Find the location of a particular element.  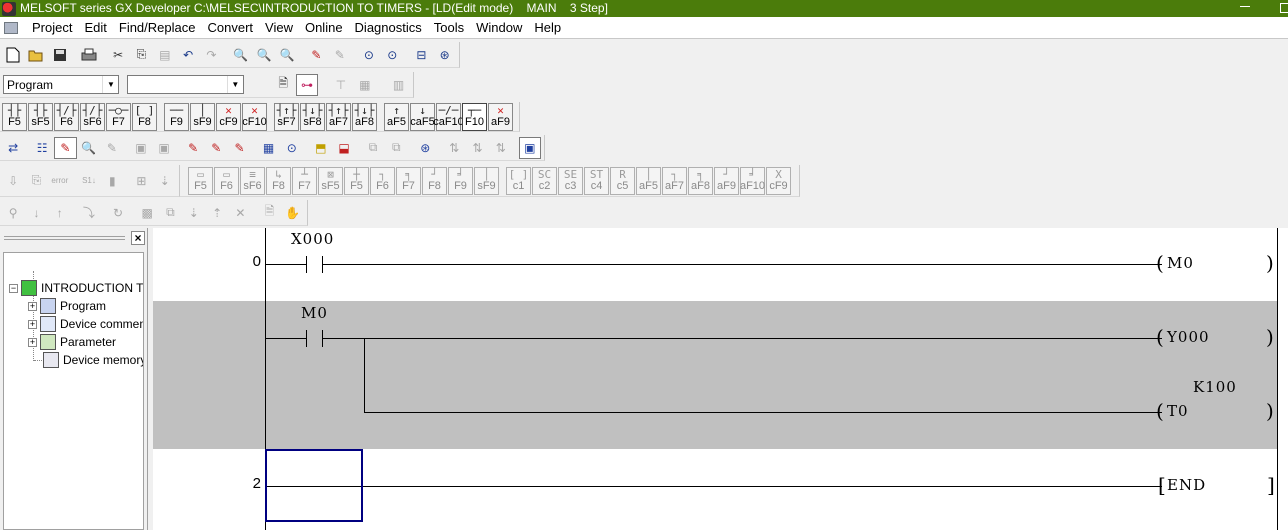

program-select: ▼ is located at coordinates (185, 84).